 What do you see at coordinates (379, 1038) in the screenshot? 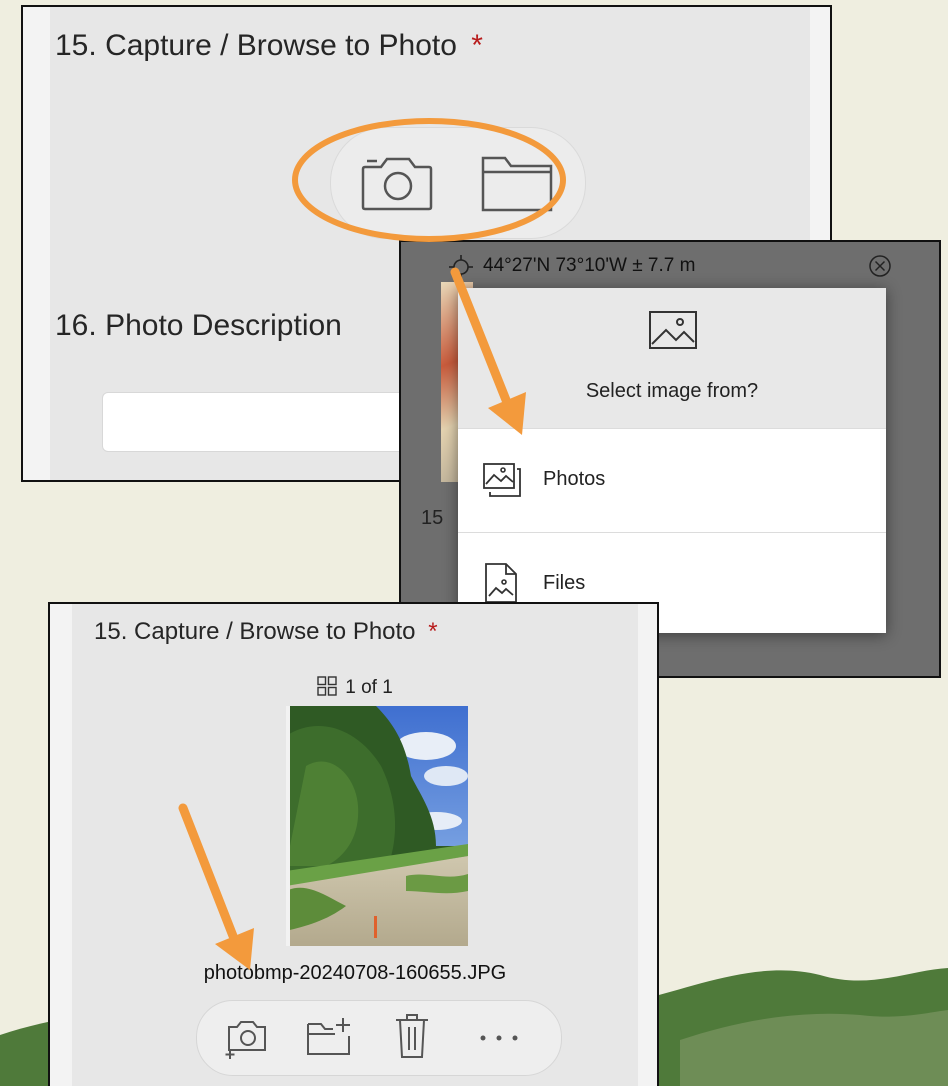
I see `photo-toolbar` at bounding box center [379, 1038].